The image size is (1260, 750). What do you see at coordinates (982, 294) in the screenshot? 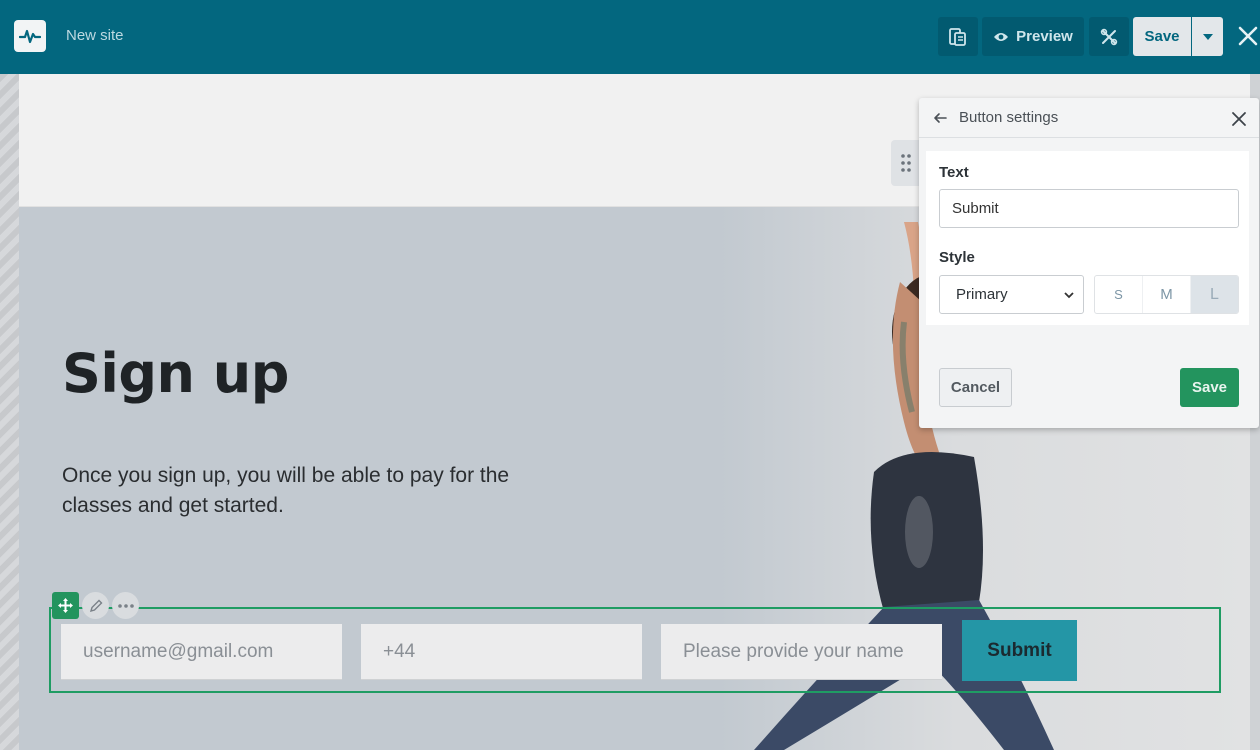
I see `style-select-value: Primary` at bounding box center [982, 294].